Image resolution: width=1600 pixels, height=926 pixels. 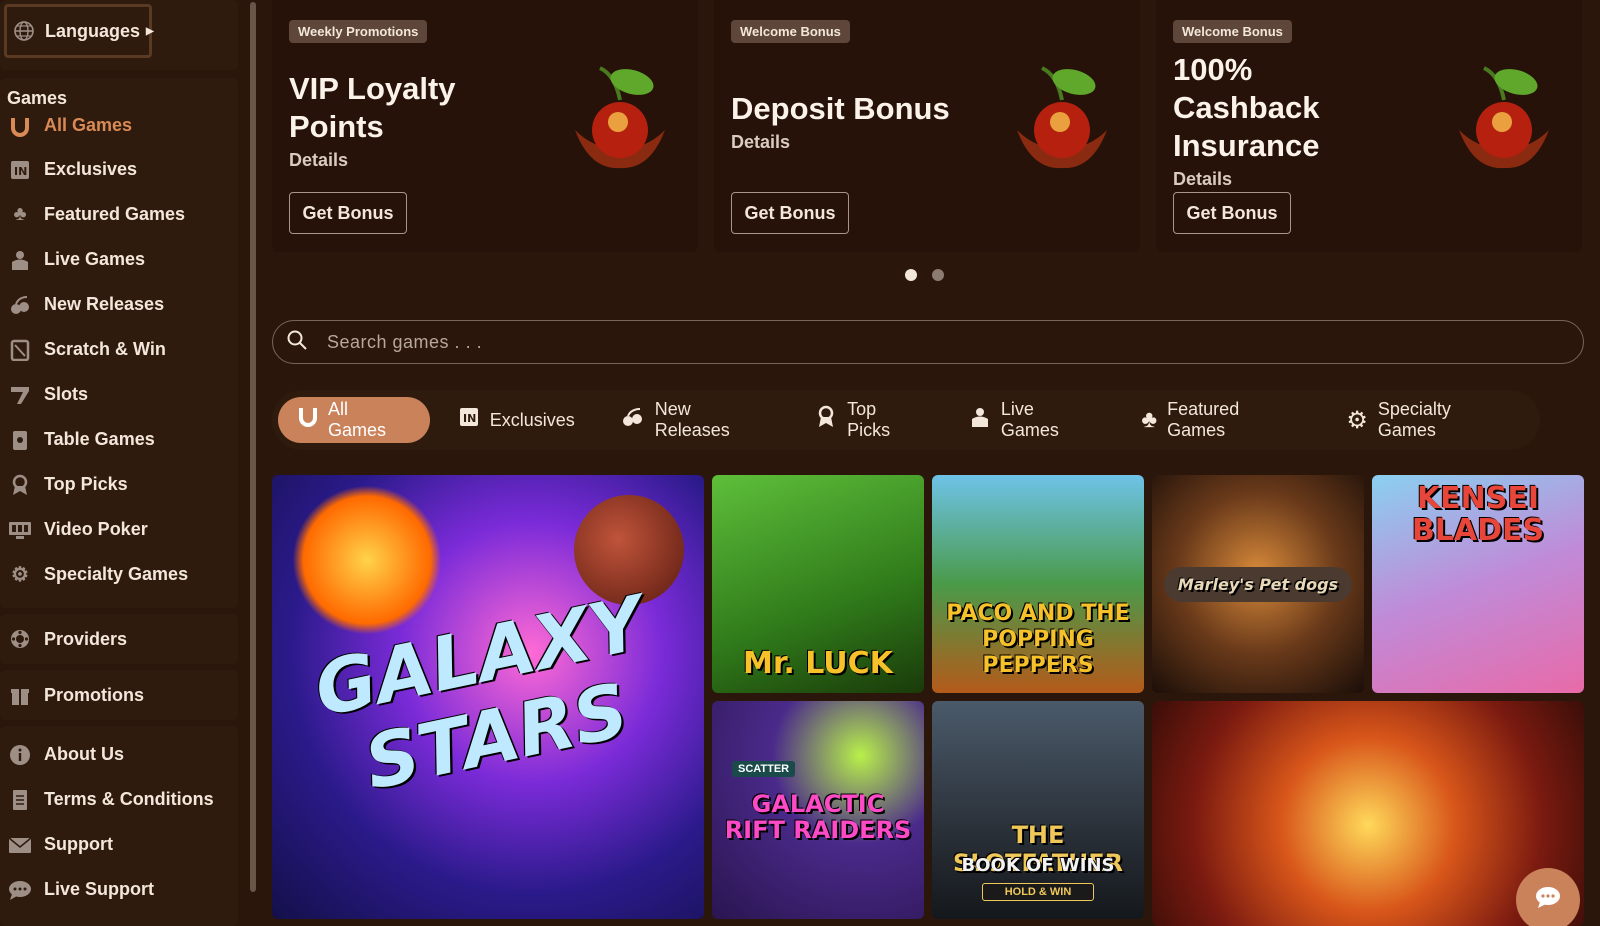 I want to click on chip-icon, so click(x=20, y=639).